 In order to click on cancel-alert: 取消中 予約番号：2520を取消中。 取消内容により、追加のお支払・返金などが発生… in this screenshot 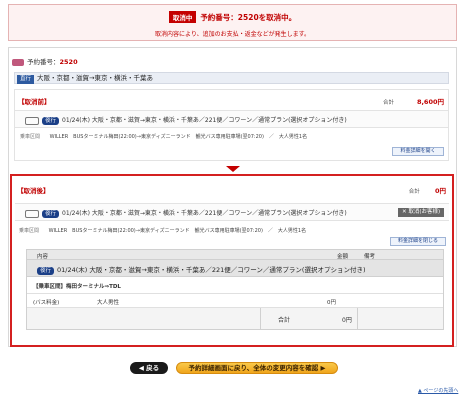, I will do `click(232, 22)`.